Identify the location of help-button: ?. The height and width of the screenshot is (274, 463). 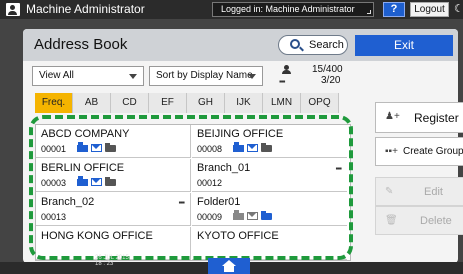
(394, 9).